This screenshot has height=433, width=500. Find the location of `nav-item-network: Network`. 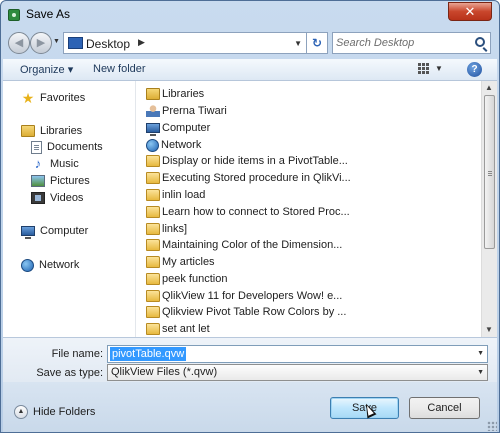

nav-item-network: Network is located at coordinates (50, 265).